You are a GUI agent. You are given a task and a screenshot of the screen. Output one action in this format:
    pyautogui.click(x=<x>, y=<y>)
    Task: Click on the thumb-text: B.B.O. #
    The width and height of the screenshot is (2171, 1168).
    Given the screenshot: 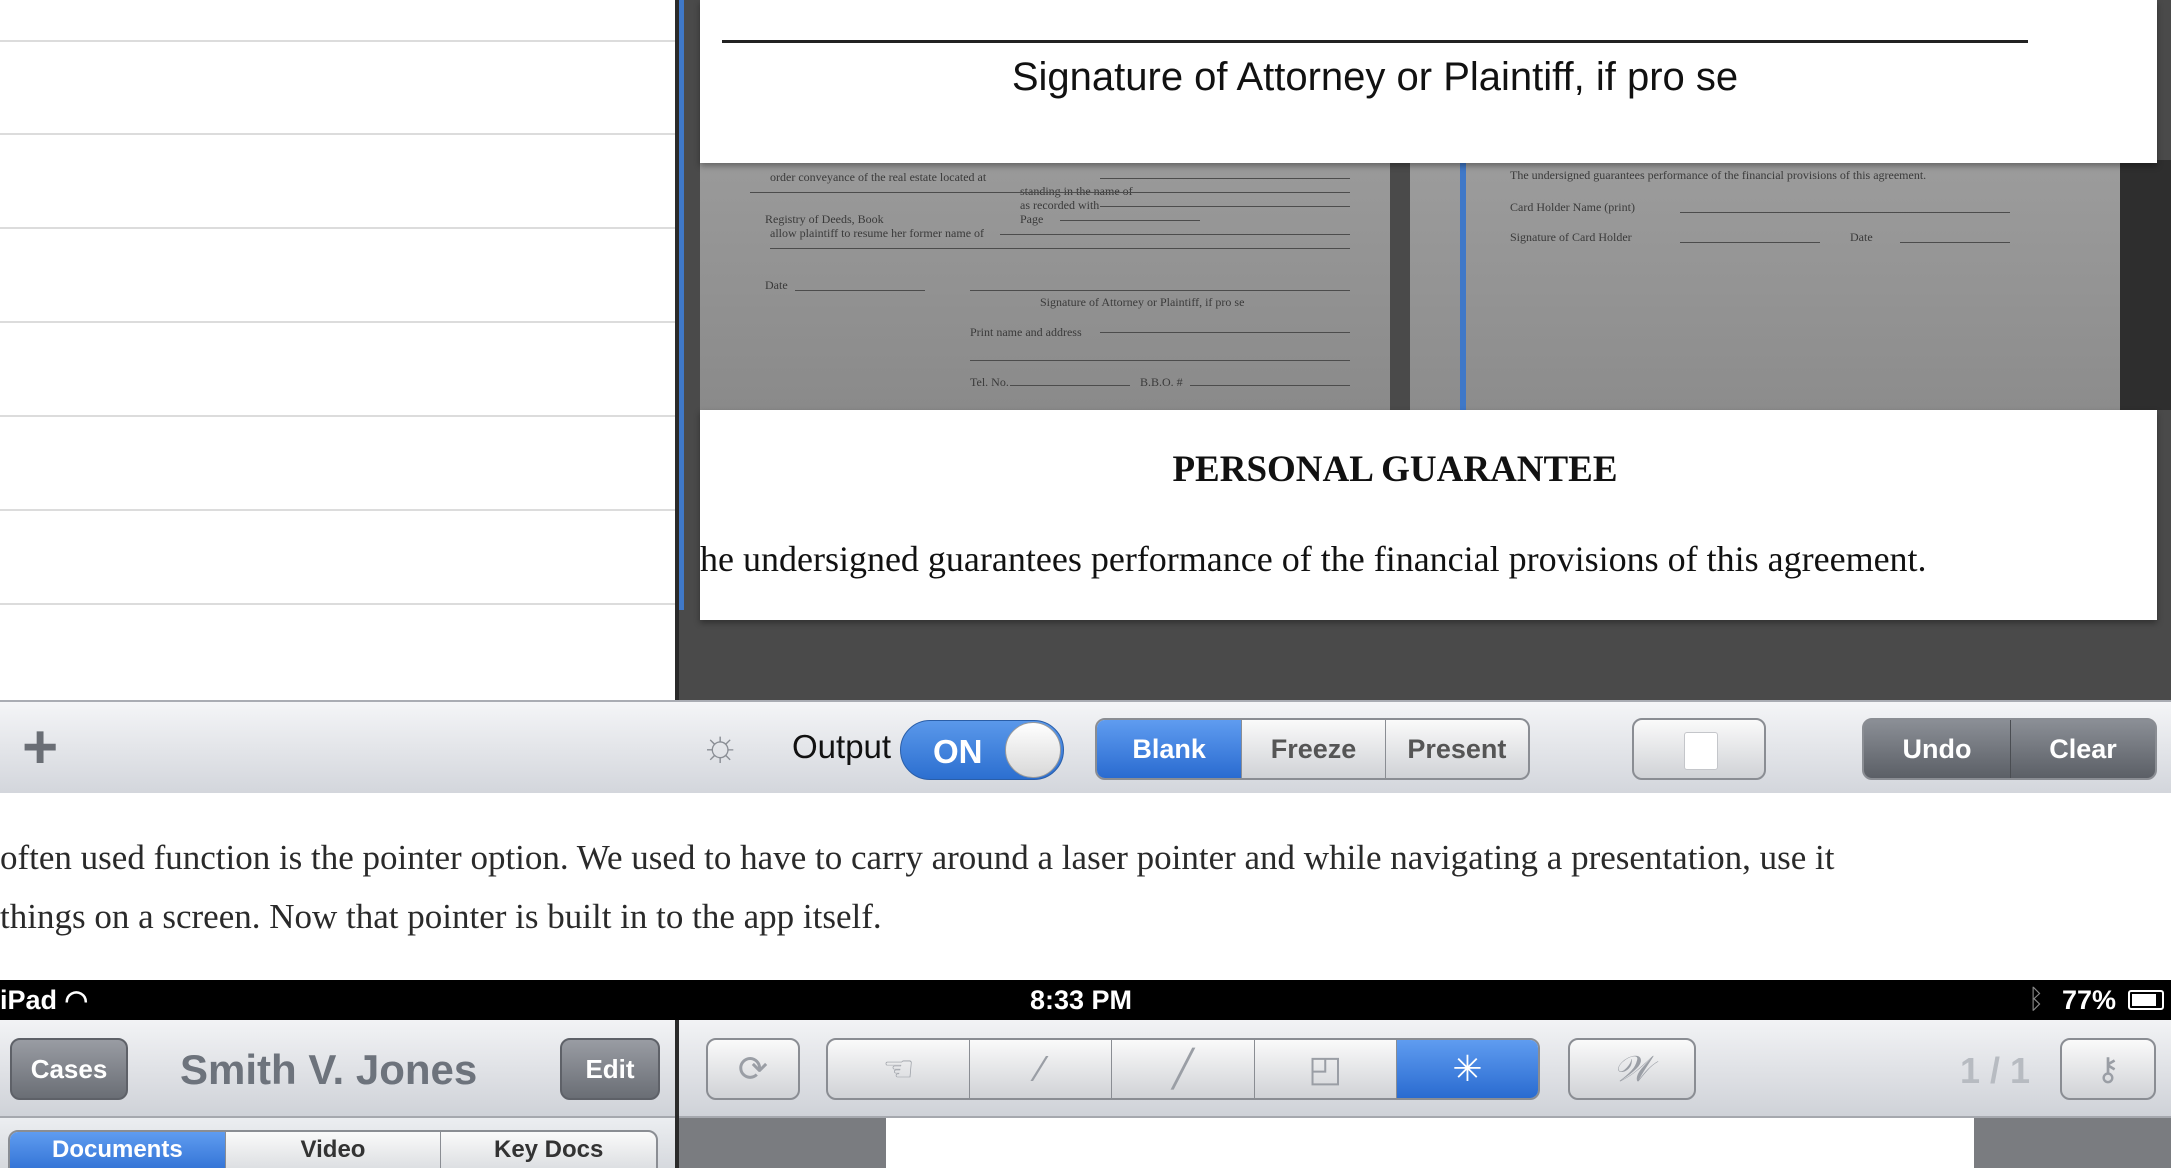 What is the action you would take?
    pyautogui.click(x=1161, y=382)
    